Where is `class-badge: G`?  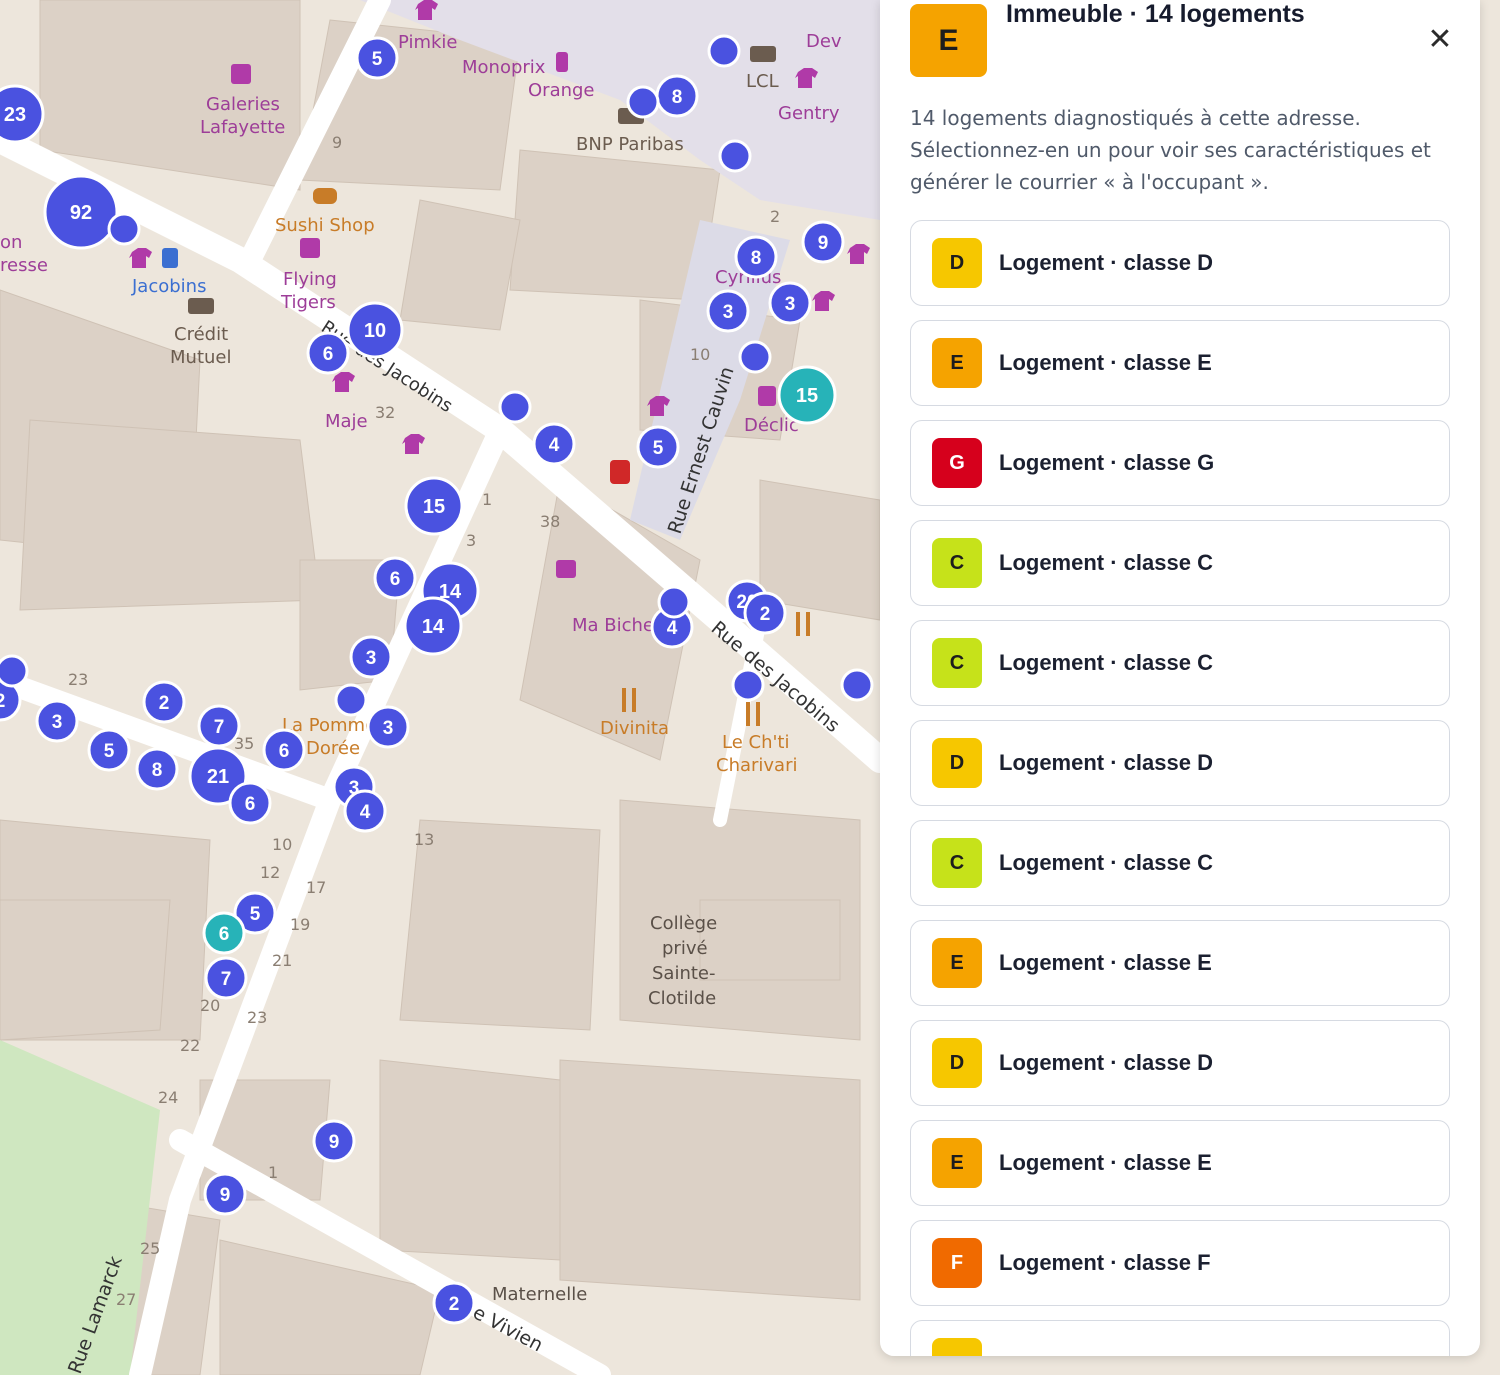 class-badge: G is located at coordinates (957, 463).